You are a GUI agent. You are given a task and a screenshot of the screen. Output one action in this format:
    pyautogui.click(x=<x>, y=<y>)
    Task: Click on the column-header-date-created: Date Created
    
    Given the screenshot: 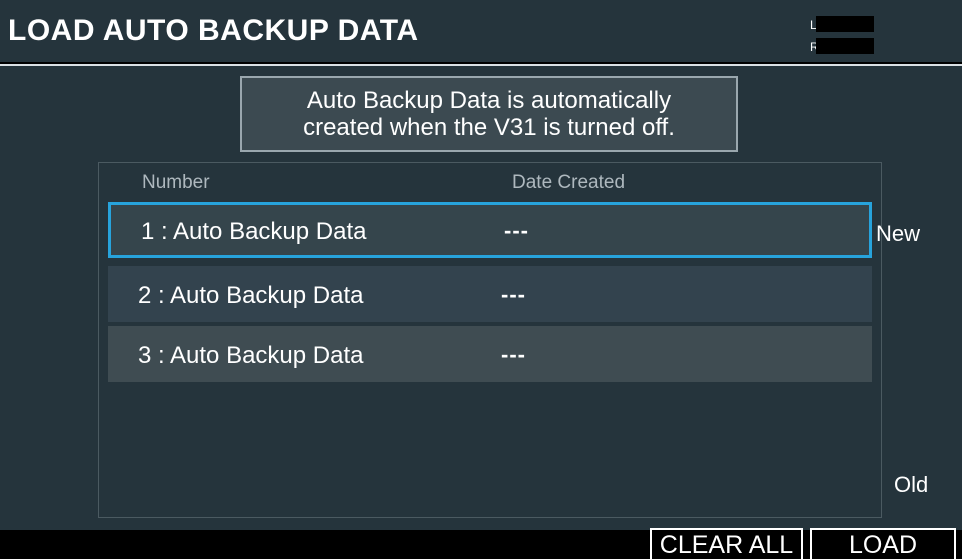 What is the action you would take?
    pyautogui.click(x=569, y=182)
    